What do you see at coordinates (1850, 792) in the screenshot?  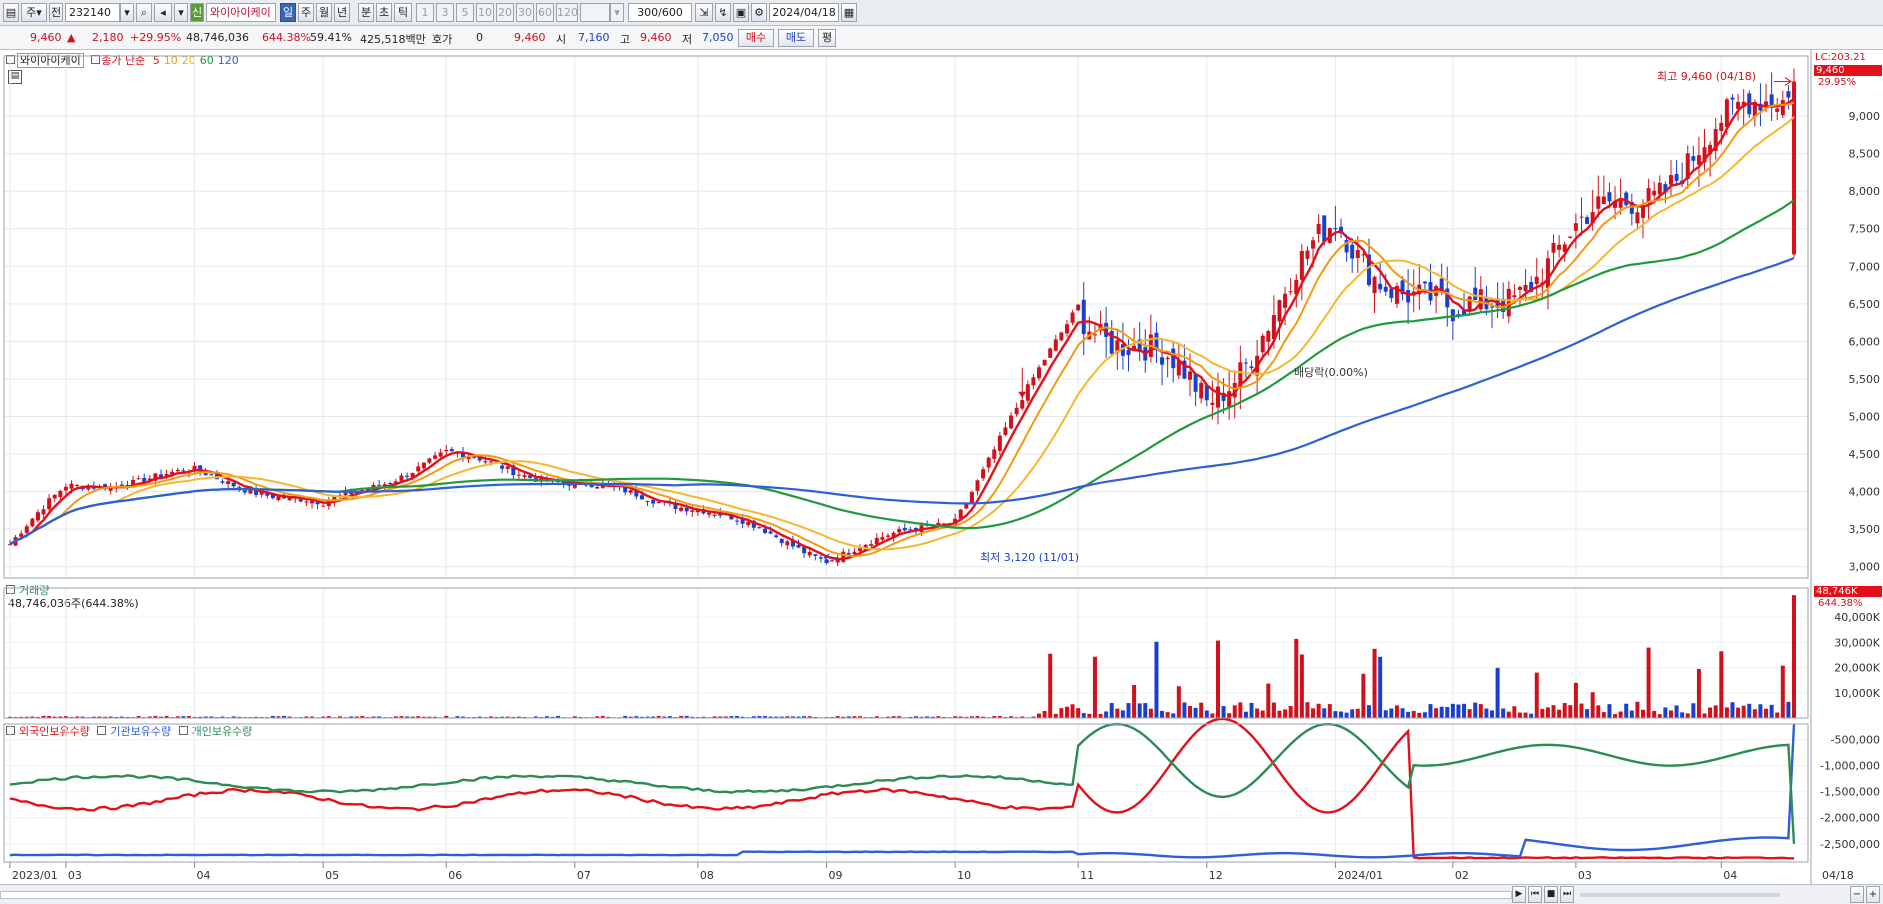 I see `holdings-tick-label: -1,500,000` at bounding box center [1850, 792].